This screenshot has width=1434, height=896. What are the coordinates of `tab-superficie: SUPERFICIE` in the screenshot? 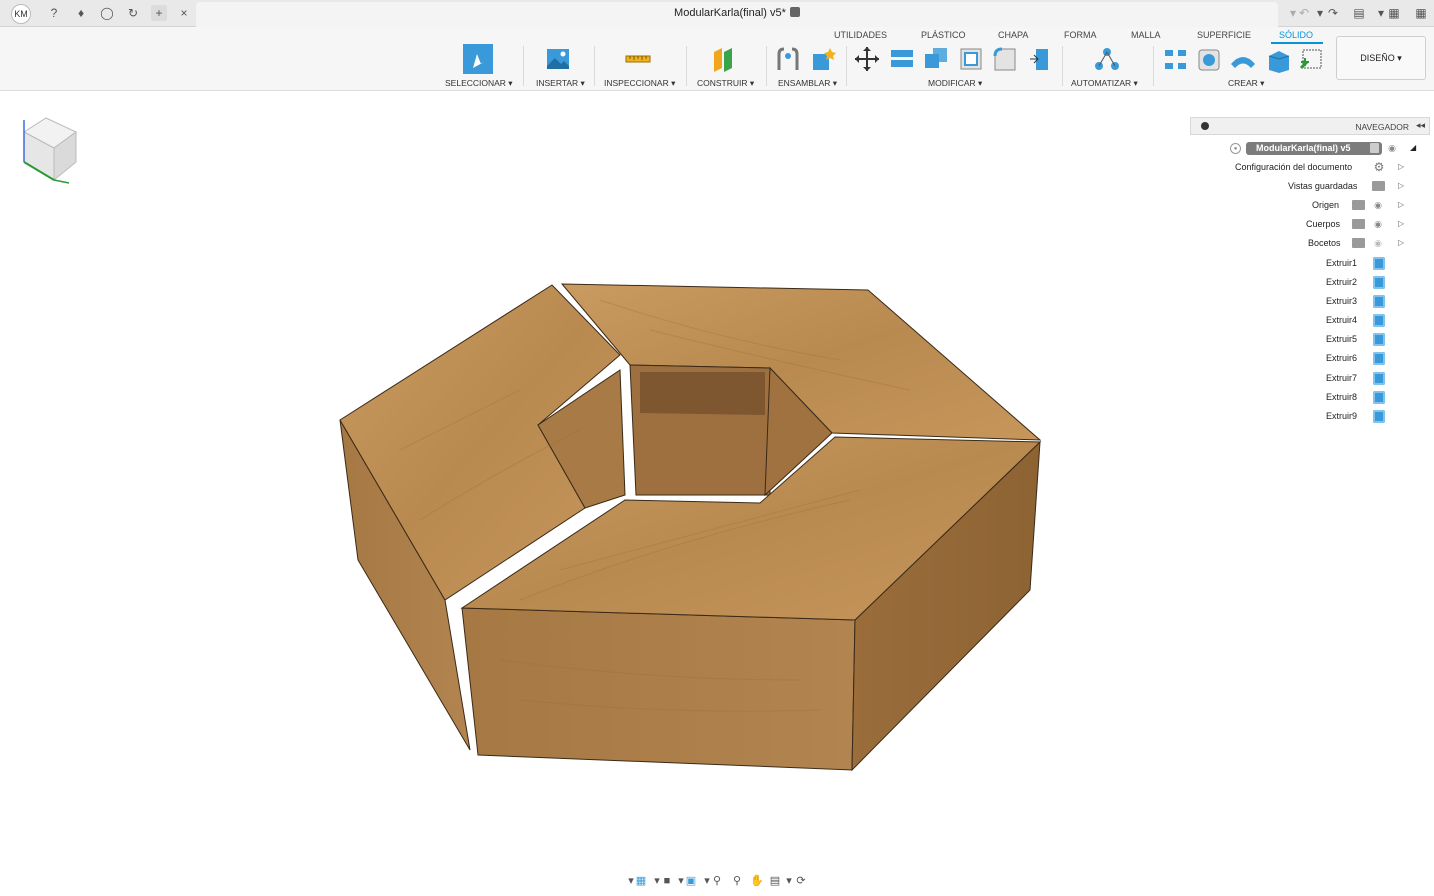 It's located at (1224, 35).